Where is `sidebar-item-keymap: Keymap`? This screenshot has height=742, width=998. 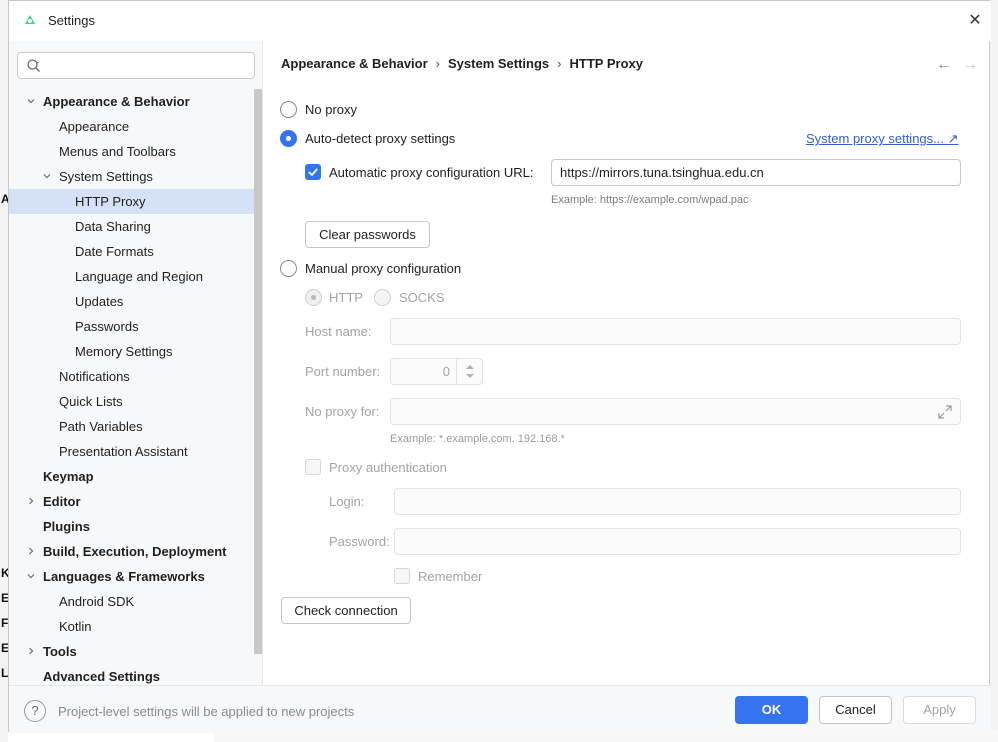
sidebar-item-keymap: Keymap is located at coordinates (131, 476).